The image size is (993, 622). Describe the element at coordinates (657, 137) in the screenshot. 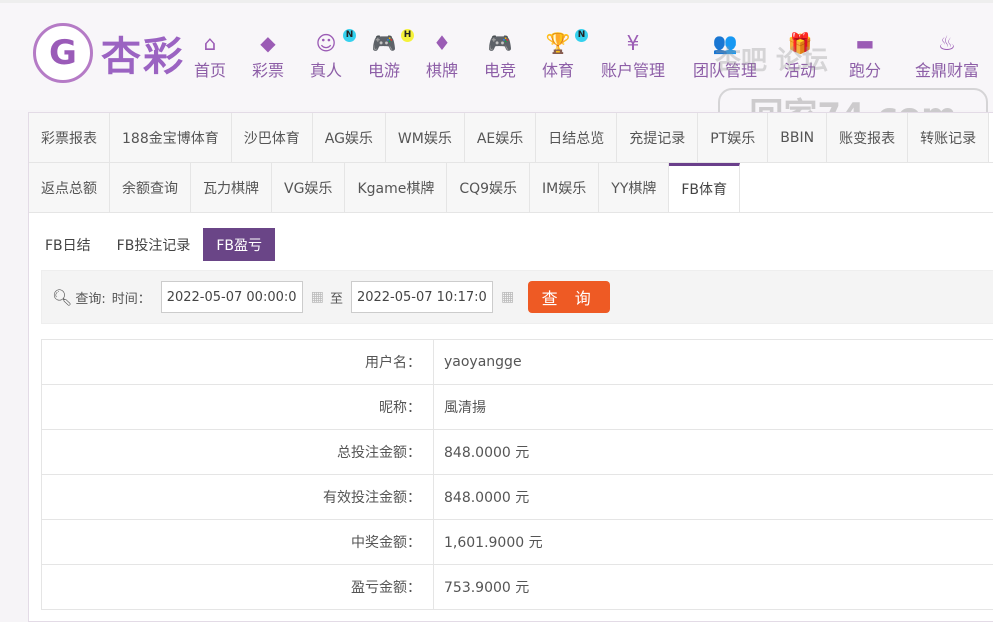

I see `tab: 充提记录` at that location.